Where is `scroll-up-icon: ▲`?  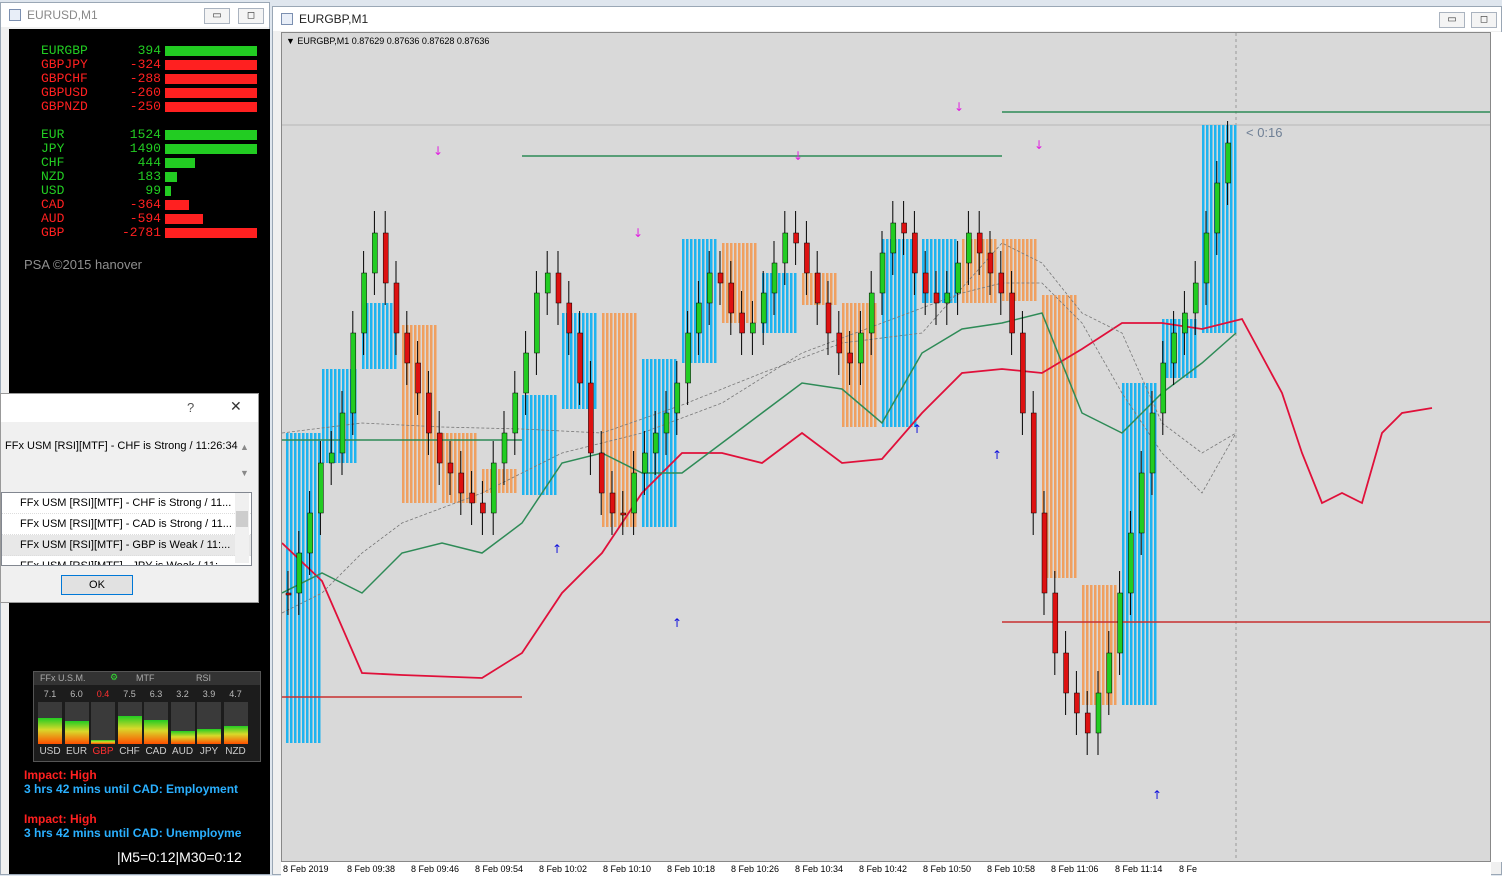
scroll-up-icon: ▲ is located at coordinates (244, 447).